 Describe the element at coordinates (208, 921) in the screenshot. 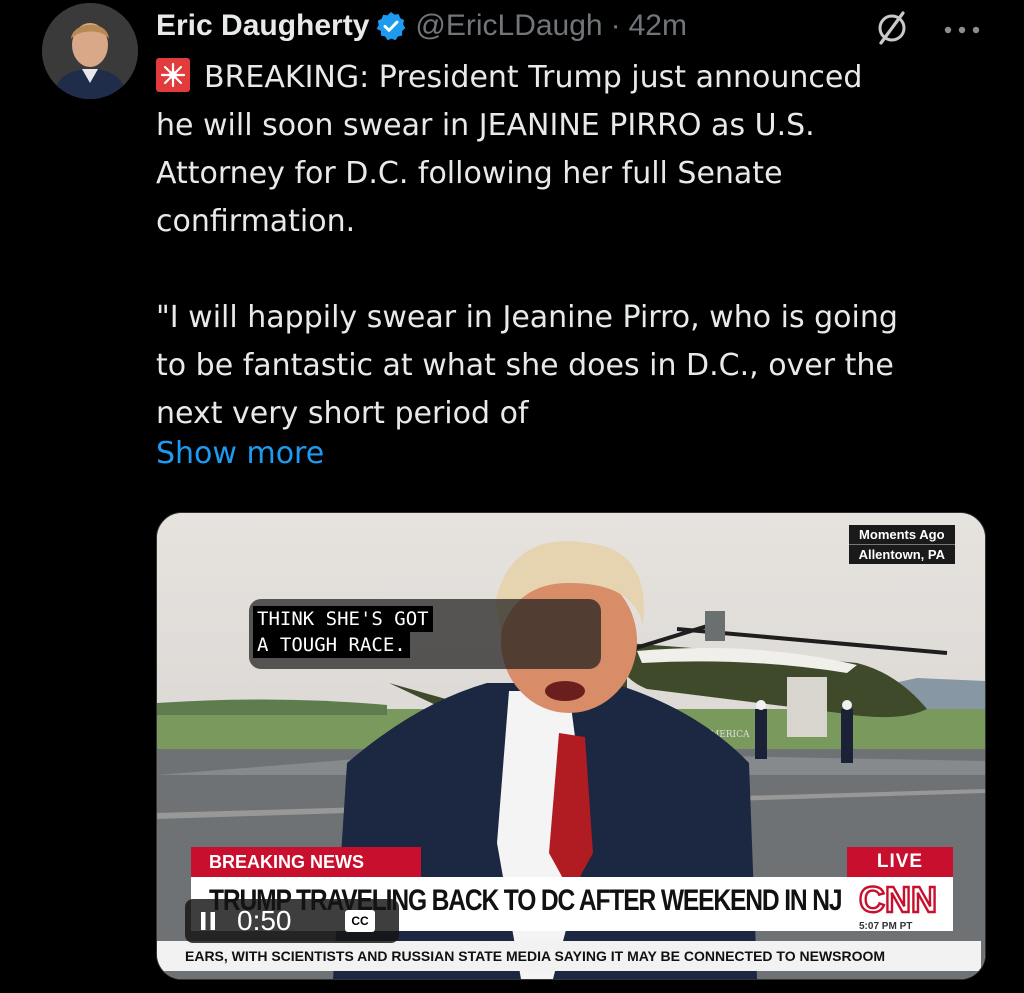

I see `pause-icon` at that location.